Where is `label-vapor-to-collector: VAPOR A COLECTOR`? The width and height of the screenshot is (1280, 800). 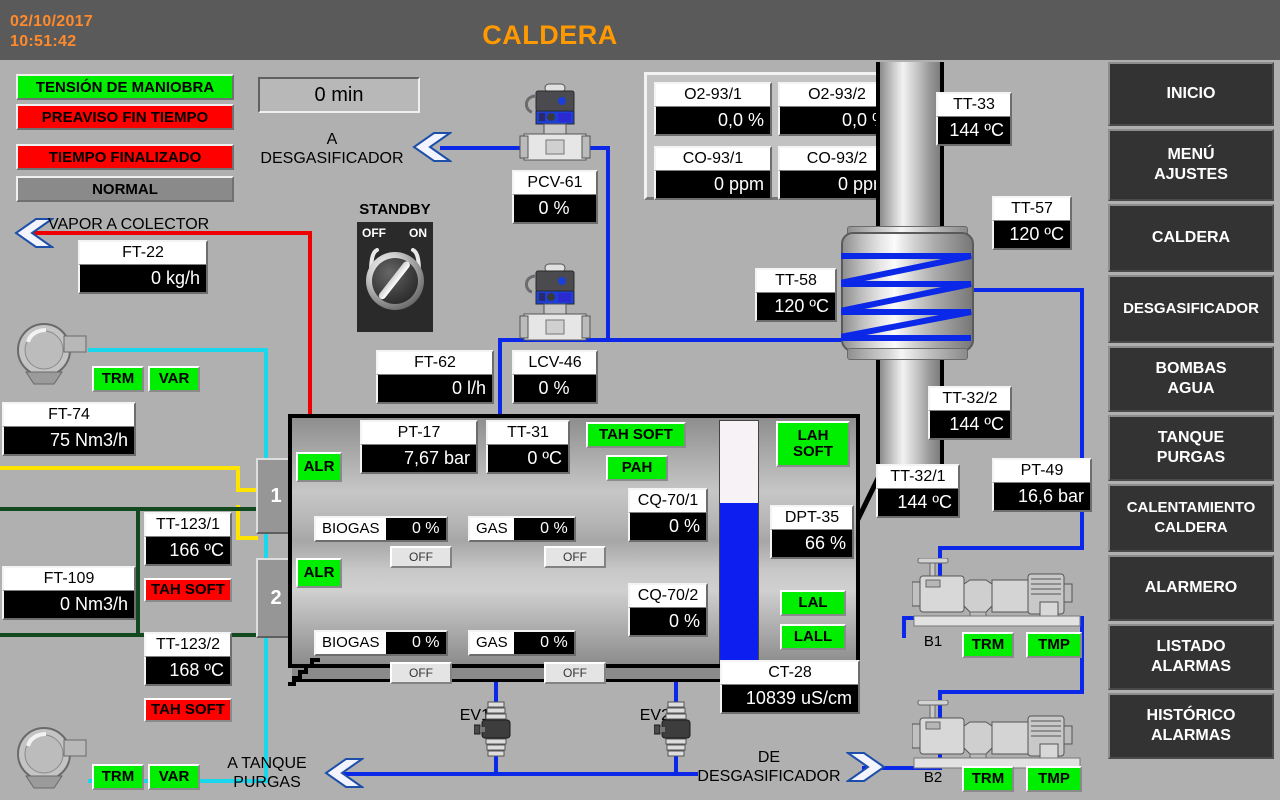
label-vapor-to-collector: VAPOR A COLECTOR is located at coordinates (129, 224).